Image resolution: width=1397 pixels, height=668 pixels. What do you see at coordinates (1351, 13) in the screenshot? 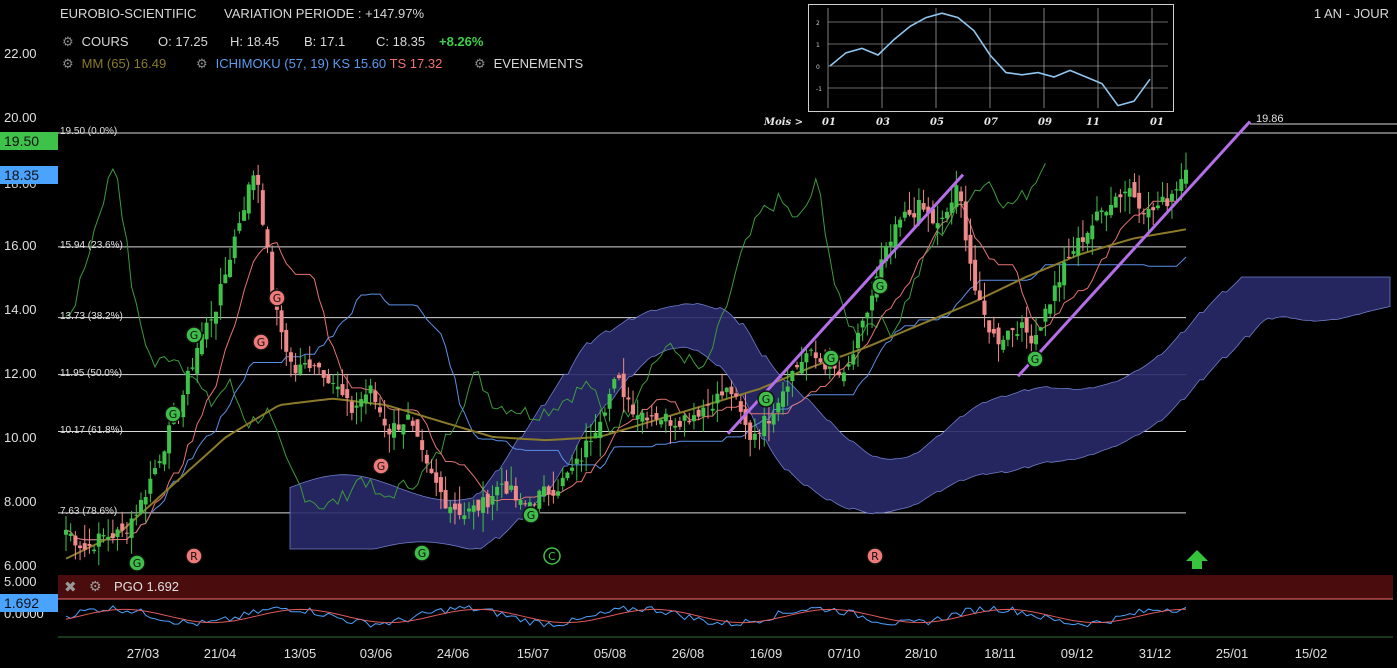
I see `period-selector: 1 AN - JOUR` at bounding box center [1351, 13].